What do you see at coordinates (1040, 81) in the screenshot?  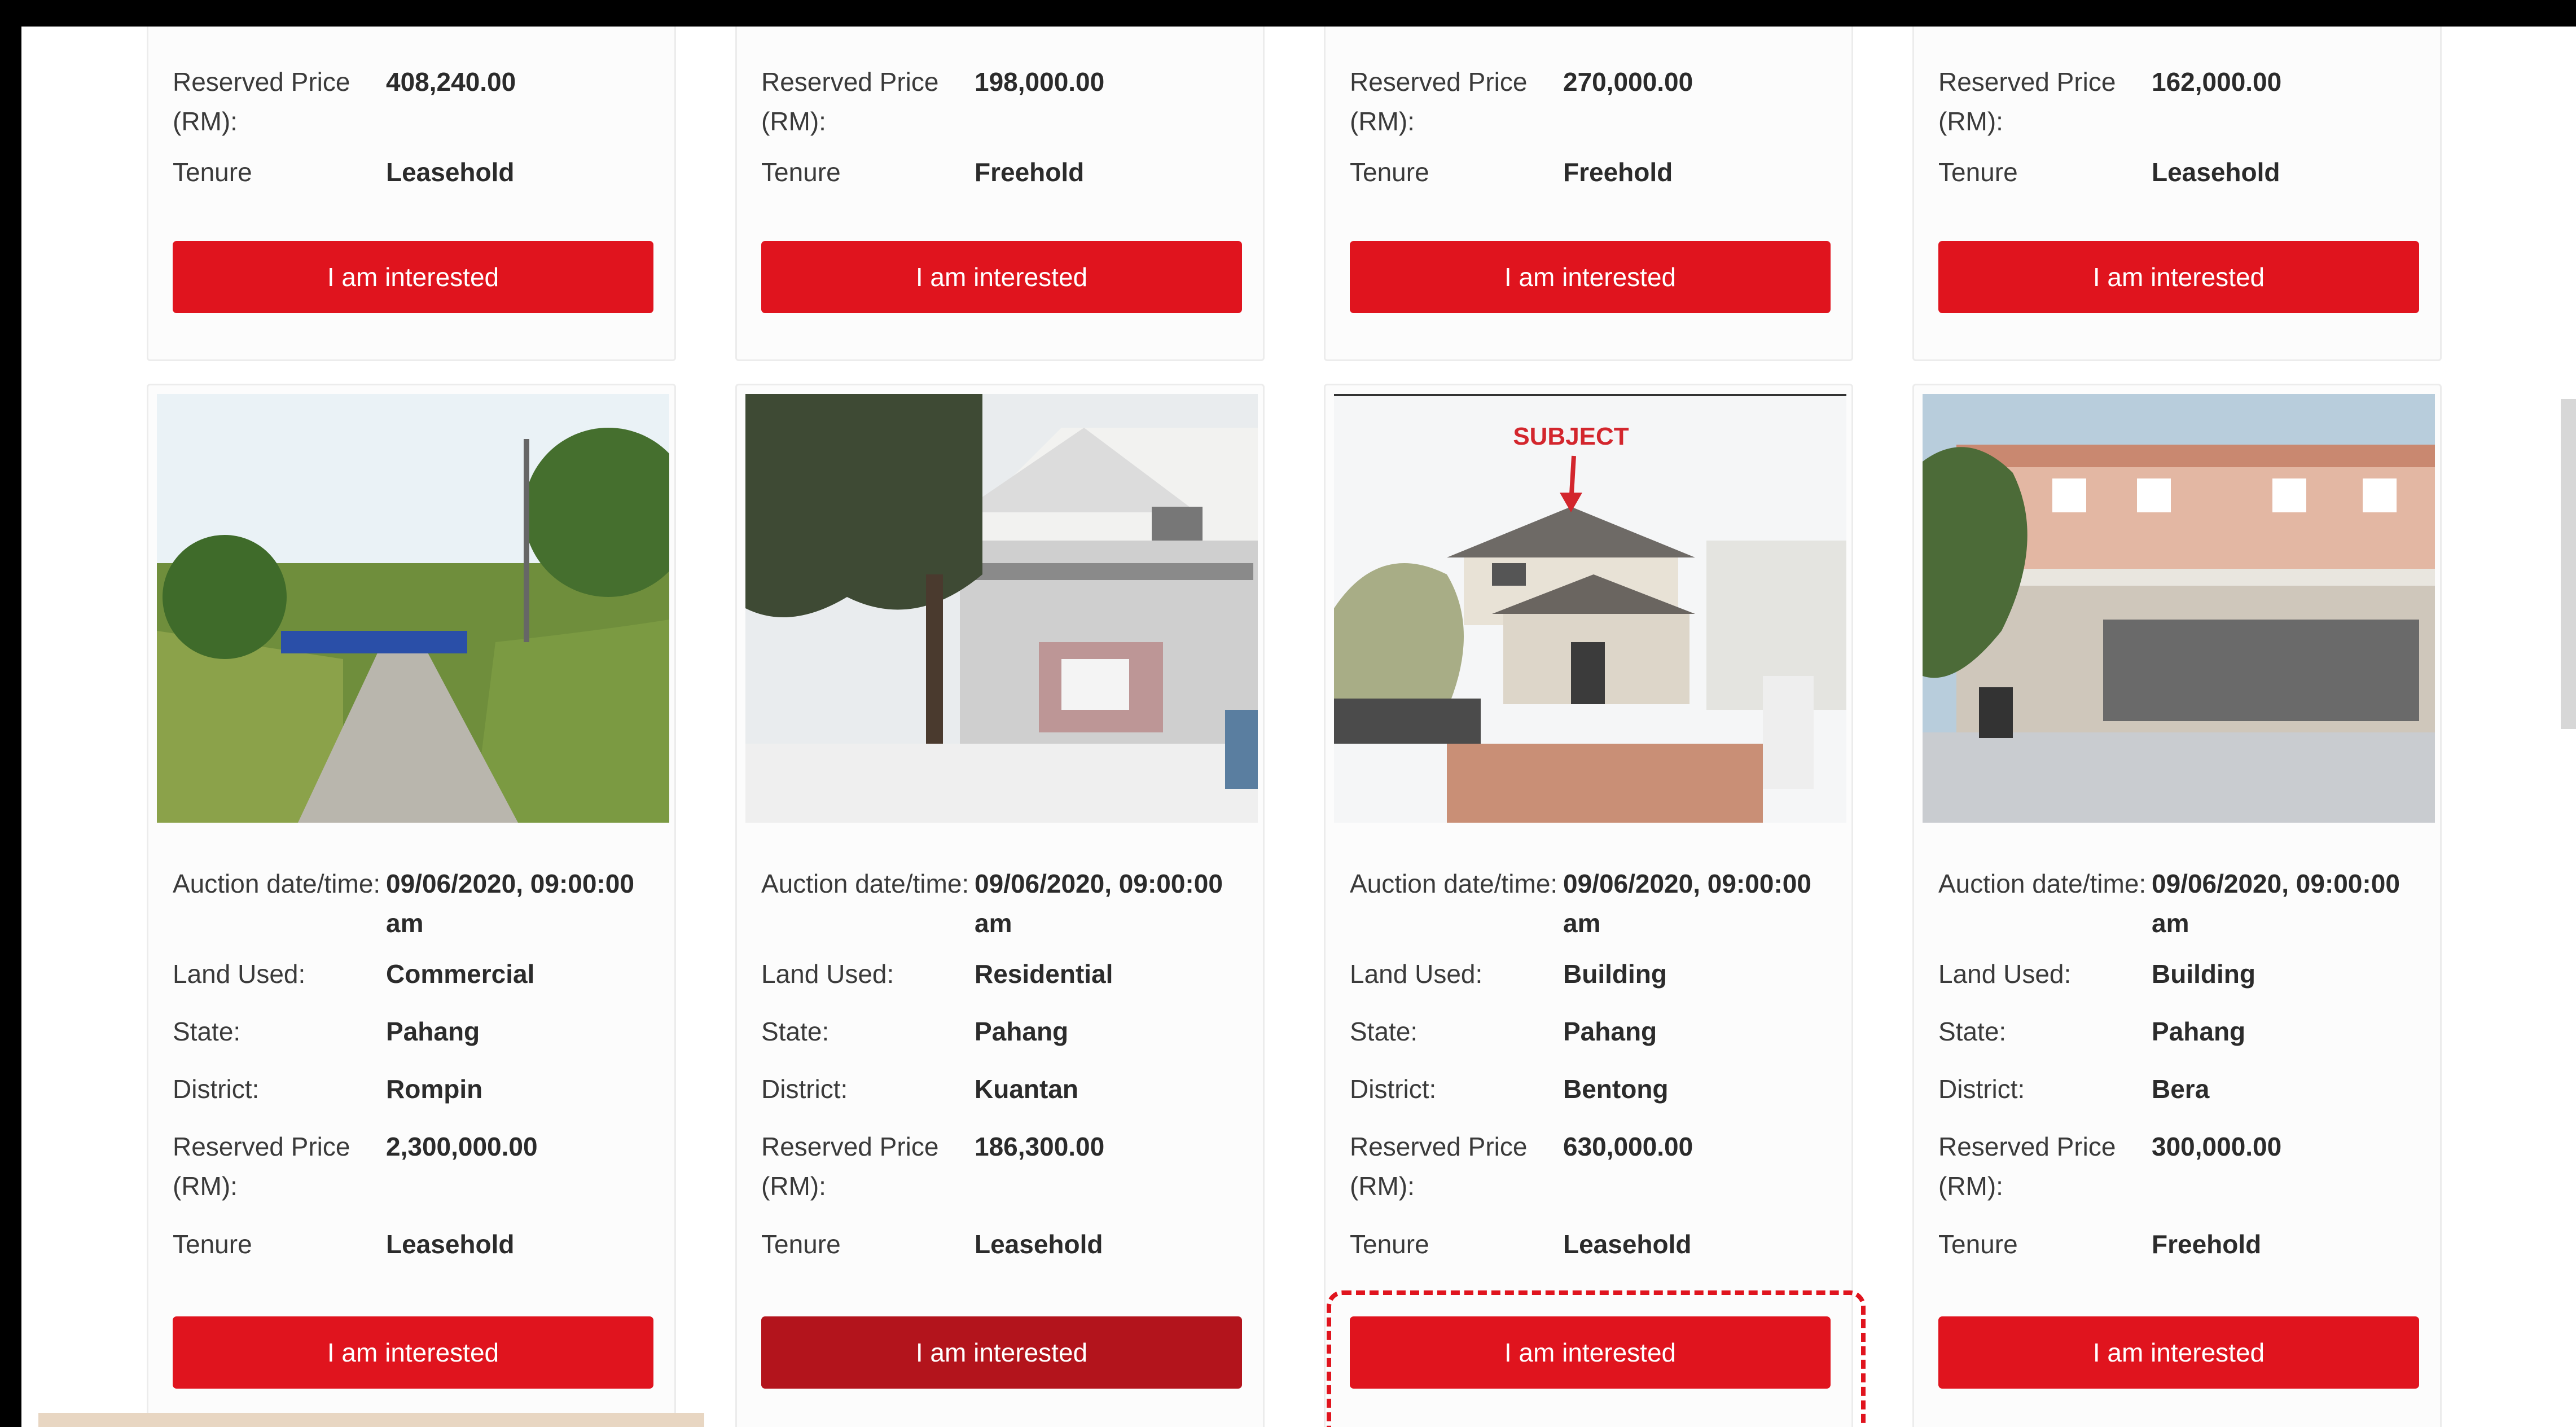 I see `reserved-price-value: 198,000.00` at bounding box center [1040, 81].